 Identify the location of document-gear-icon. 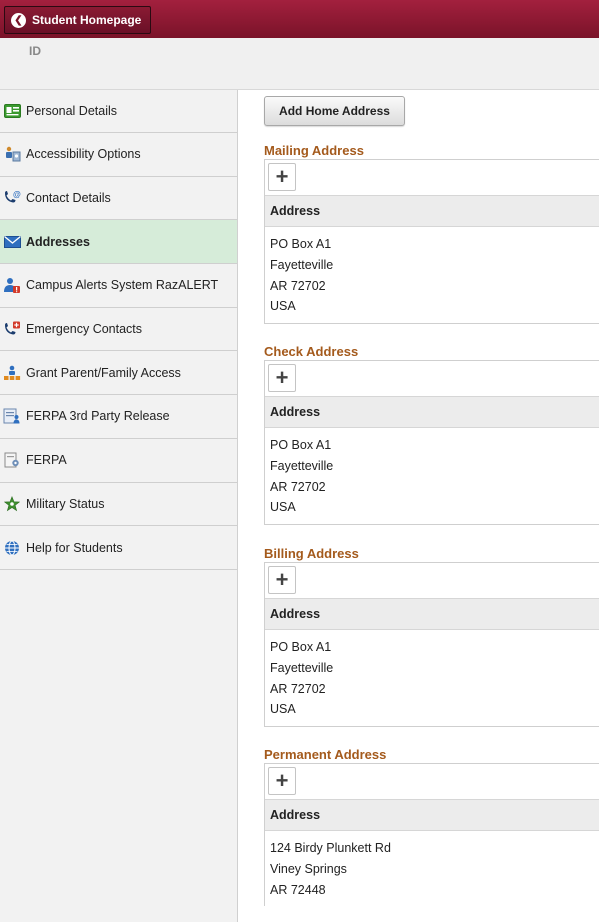
(12, 460).